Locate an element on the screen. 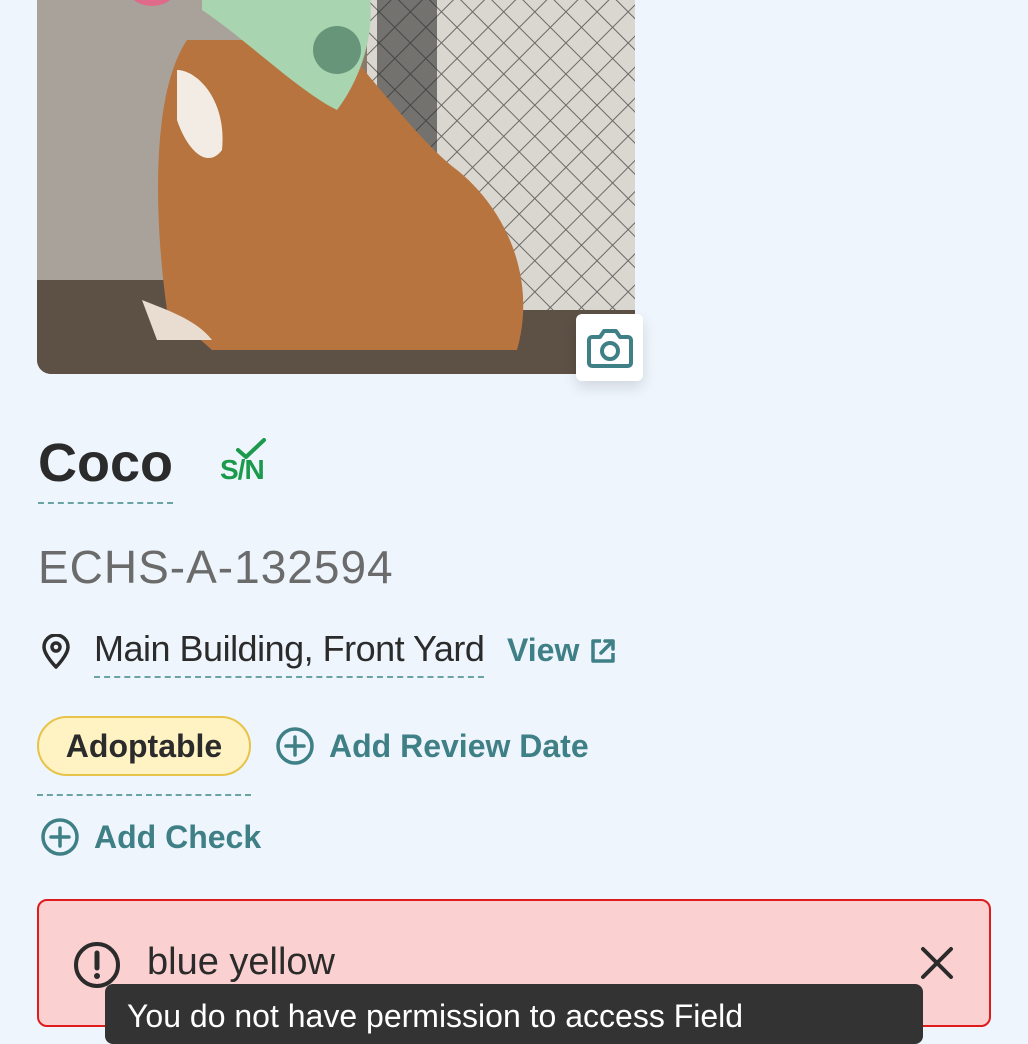 This screenshot has width=1028, height=1044. alert-text: blue yellow is located at coordinates (241, 962).